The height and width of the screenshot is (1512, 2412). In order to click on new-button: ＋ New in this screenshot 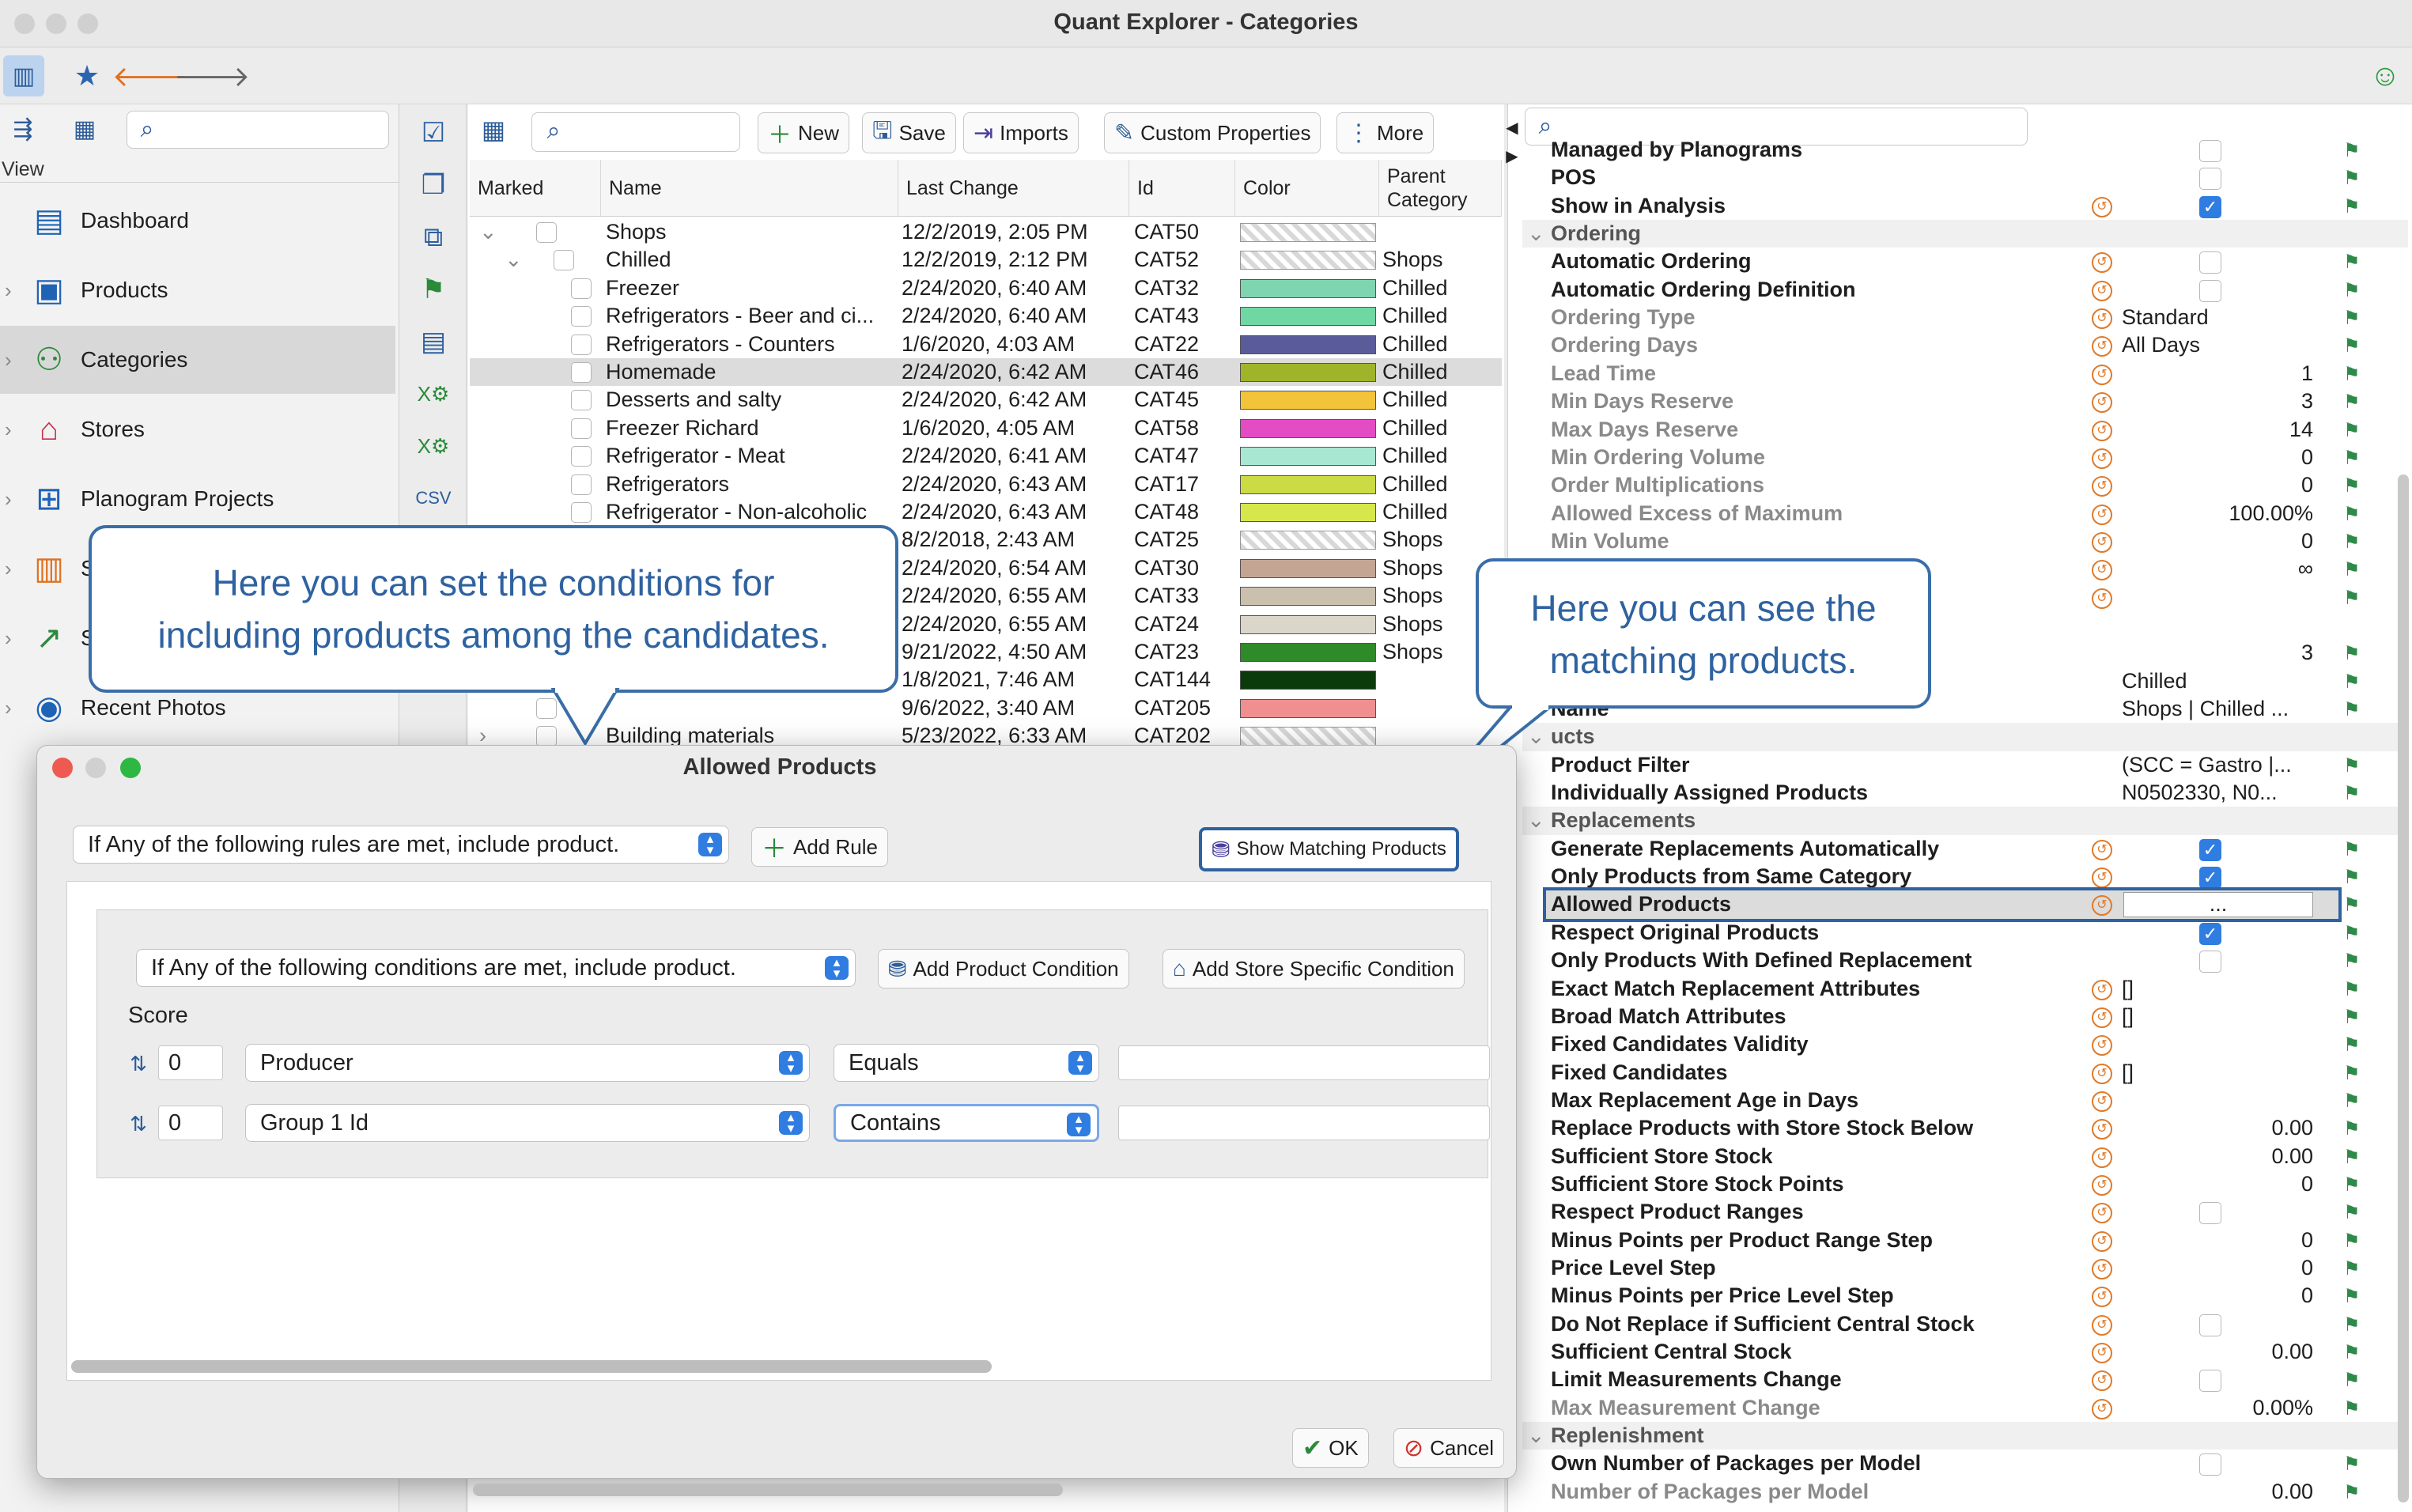, I will do `click(804, 133)`.